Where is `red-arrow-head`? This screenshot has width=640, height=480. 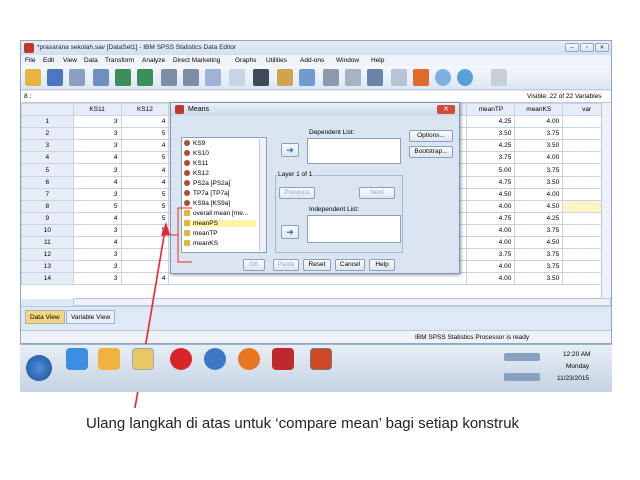
red-arrow-head is located at coordinates (165, 229).